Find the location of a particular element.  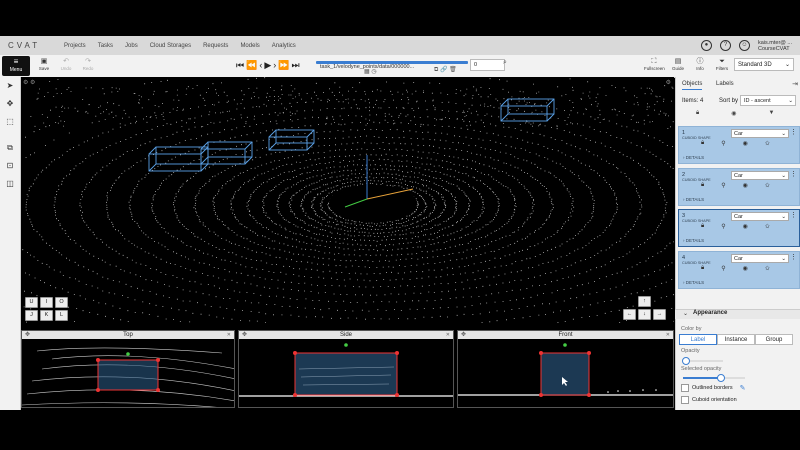

filters-button: ⏷ Filters is located at coordinates (722, 64).